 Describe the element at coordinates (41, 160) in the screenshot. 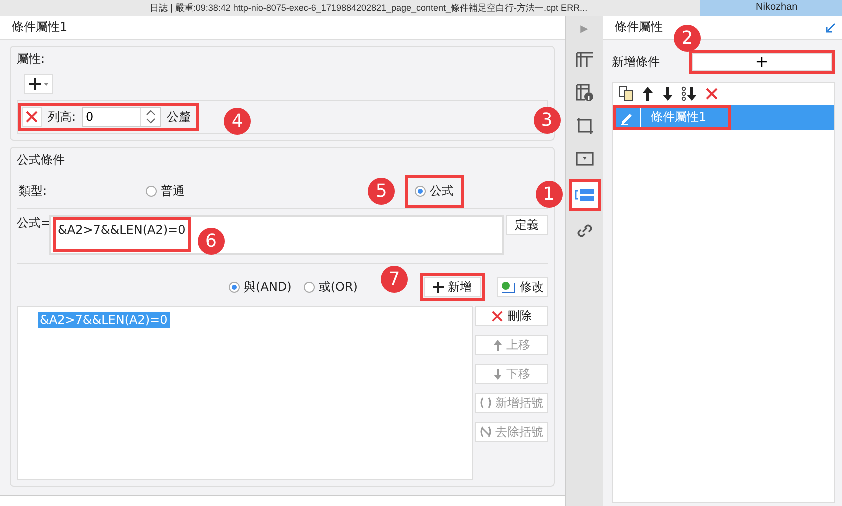

I see `group-legend: 公式條件` at that location.